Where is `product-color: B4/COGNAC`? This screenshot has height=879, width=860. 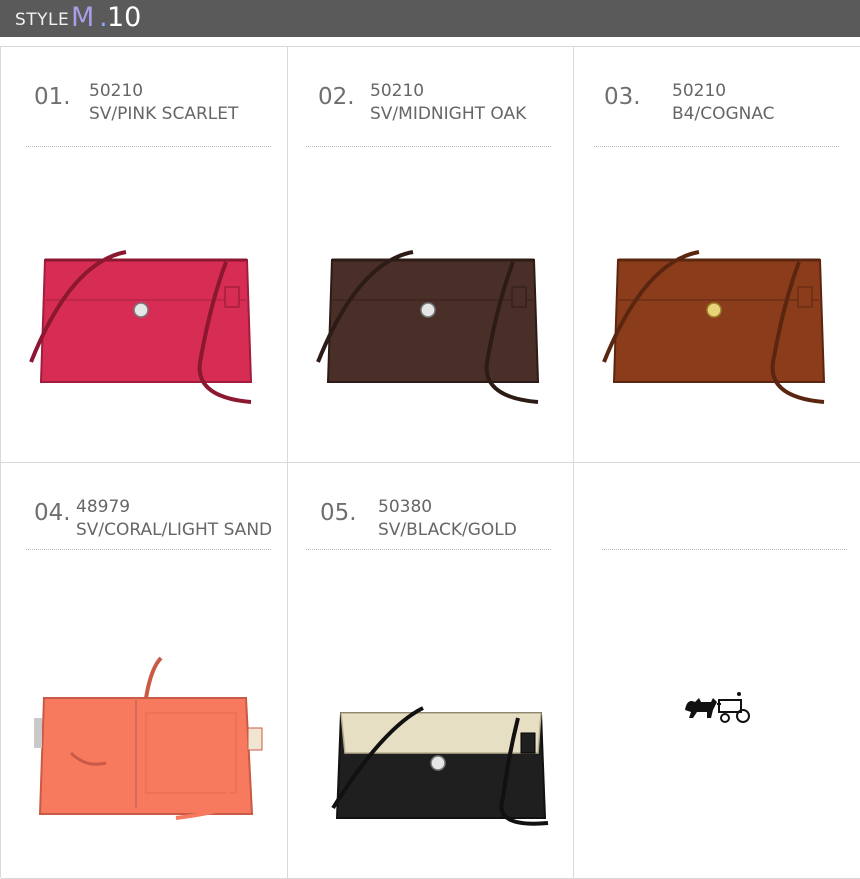
product-color: B4/COGNAC is located at coordinates (723, 114).